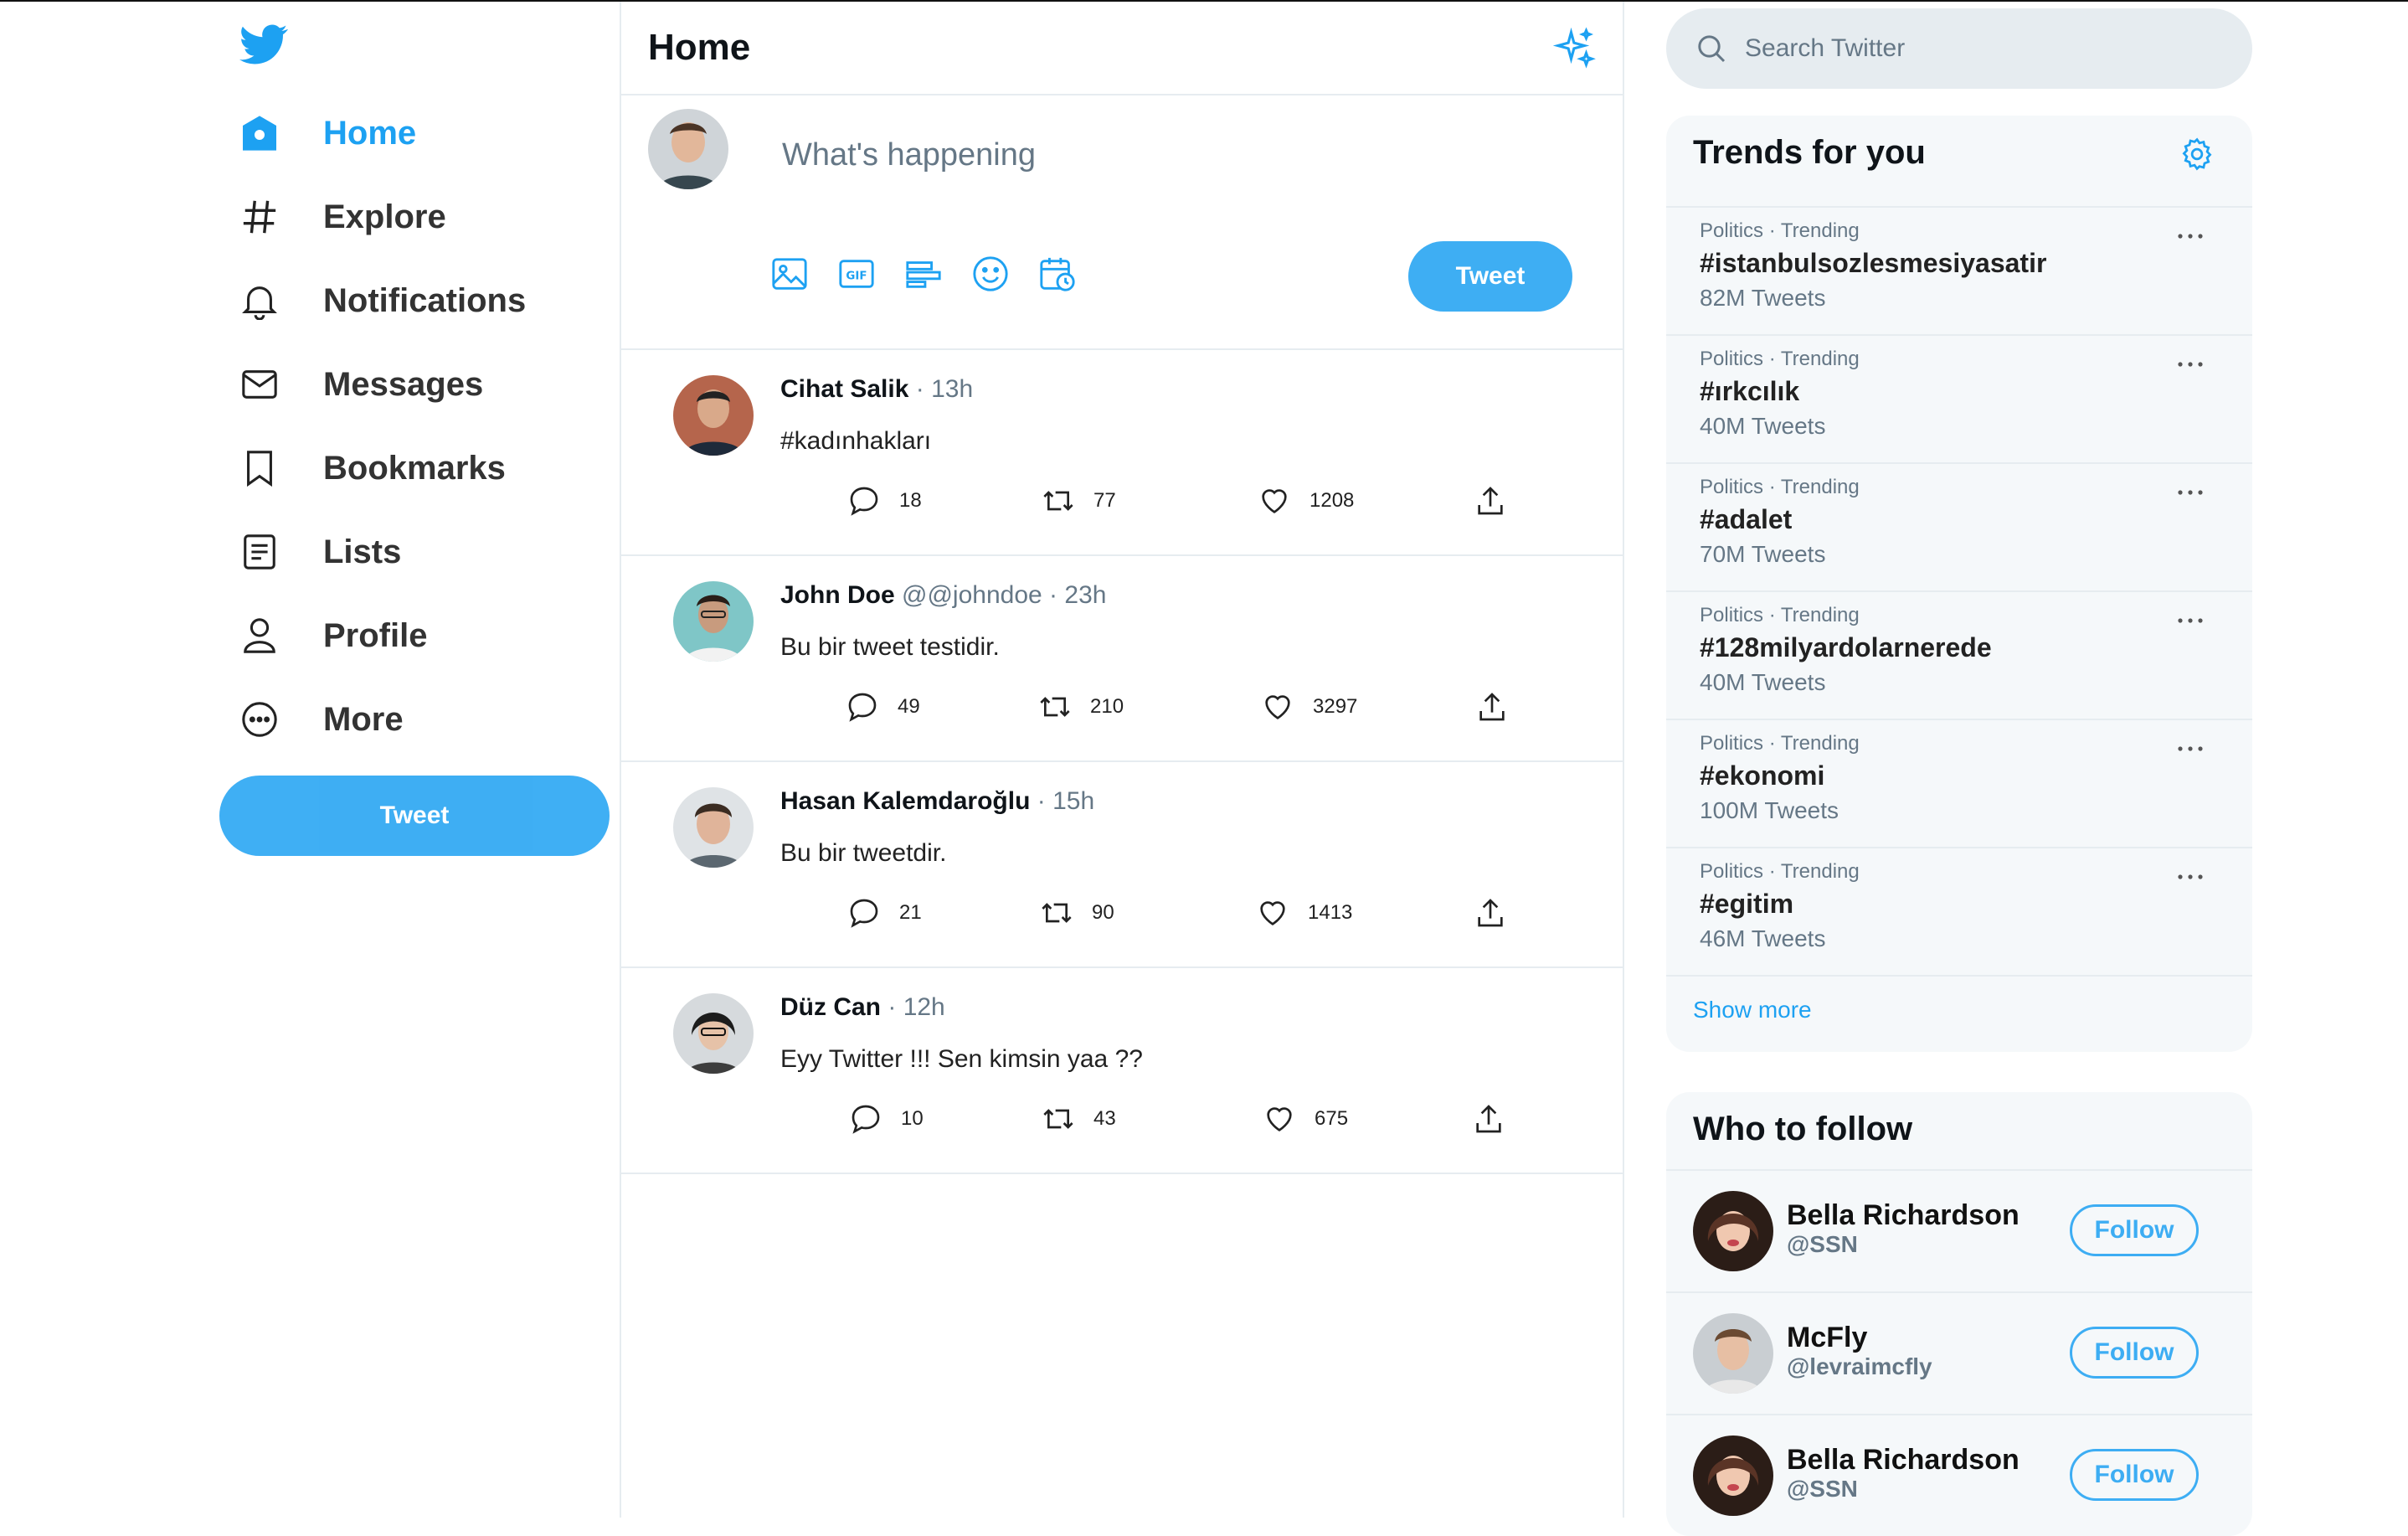 The height and width of the screenshot is (1536, 2408). What do you see at coordinates (1274, 501) in the screenshot?
I see `heart-icon` at bounding box center [1274, 501].